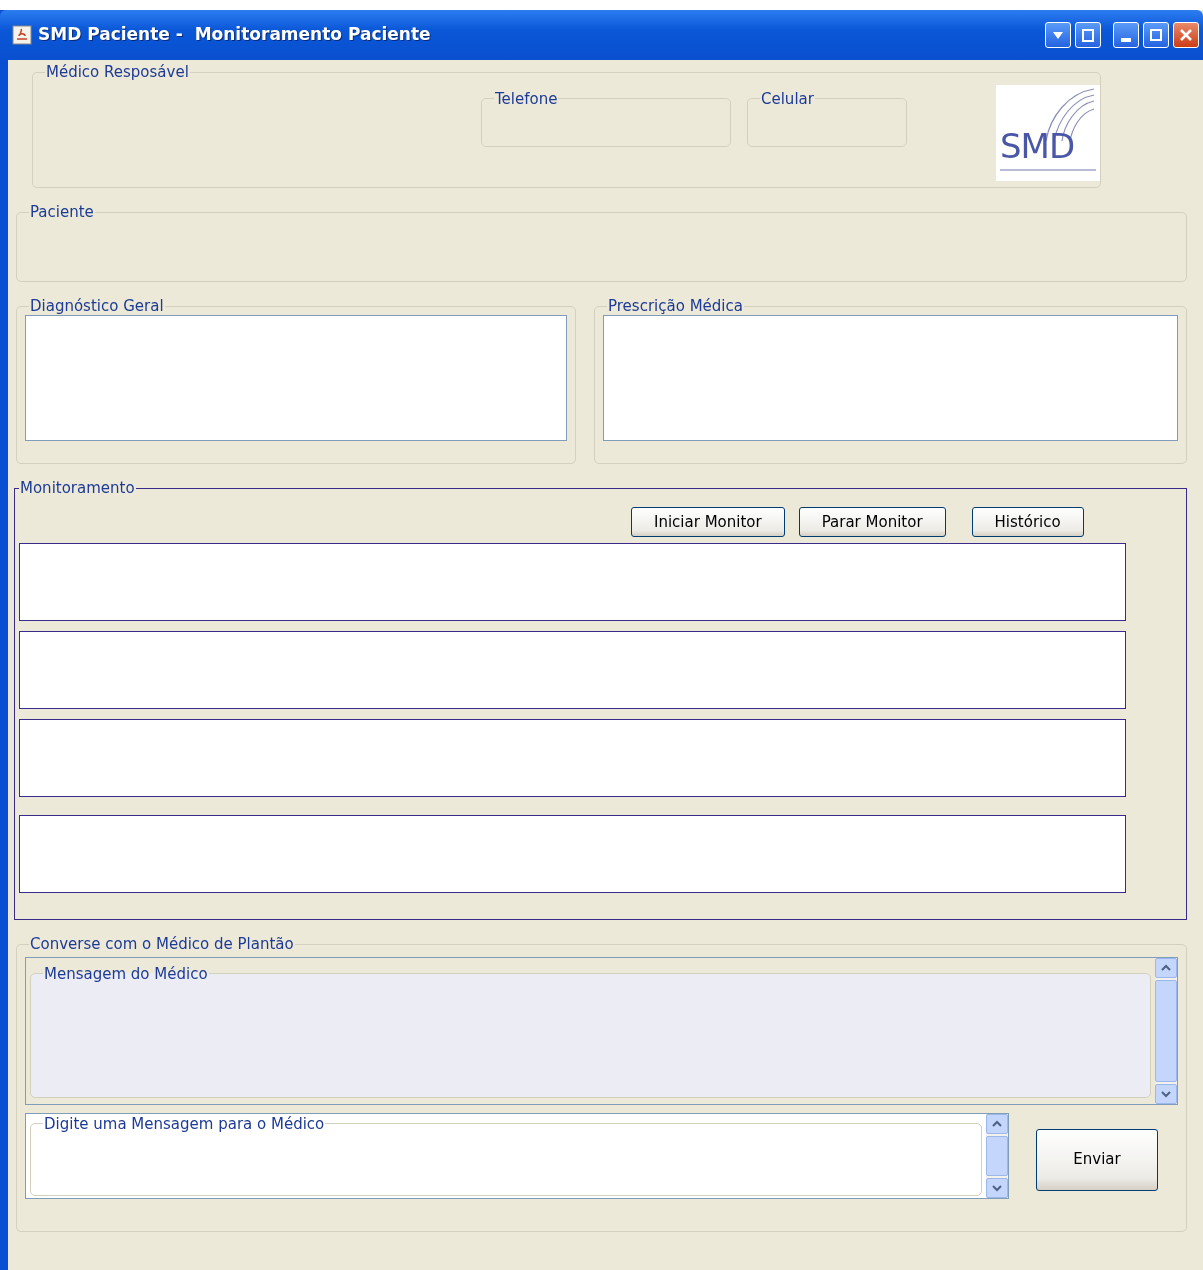 The width and height of the screenshot is (1203, 1270). What do you see at coordinates (675, 306) in the screenshot?
I see `group-title: Prescrição Médica` at bounding box center [675, 306].